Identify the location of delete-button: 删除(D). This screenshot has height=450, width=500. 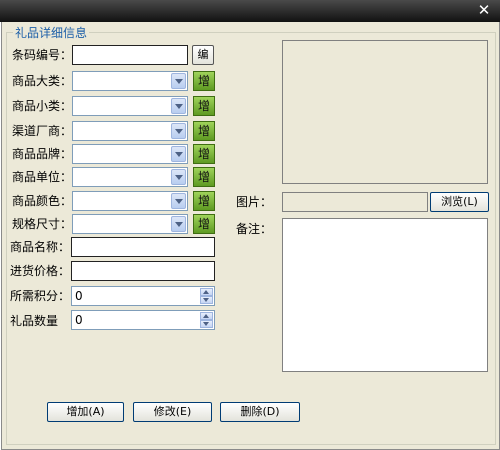
(260, 412).